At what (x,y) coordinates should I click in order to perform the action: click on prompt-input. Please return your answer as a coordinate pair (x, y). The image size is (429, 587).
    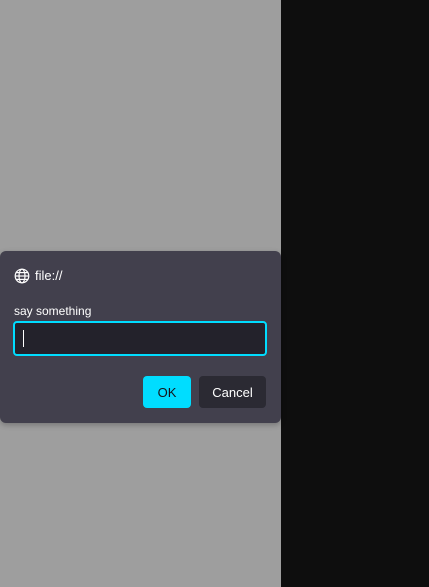
    Looking at the image, I should click on (140, 338).